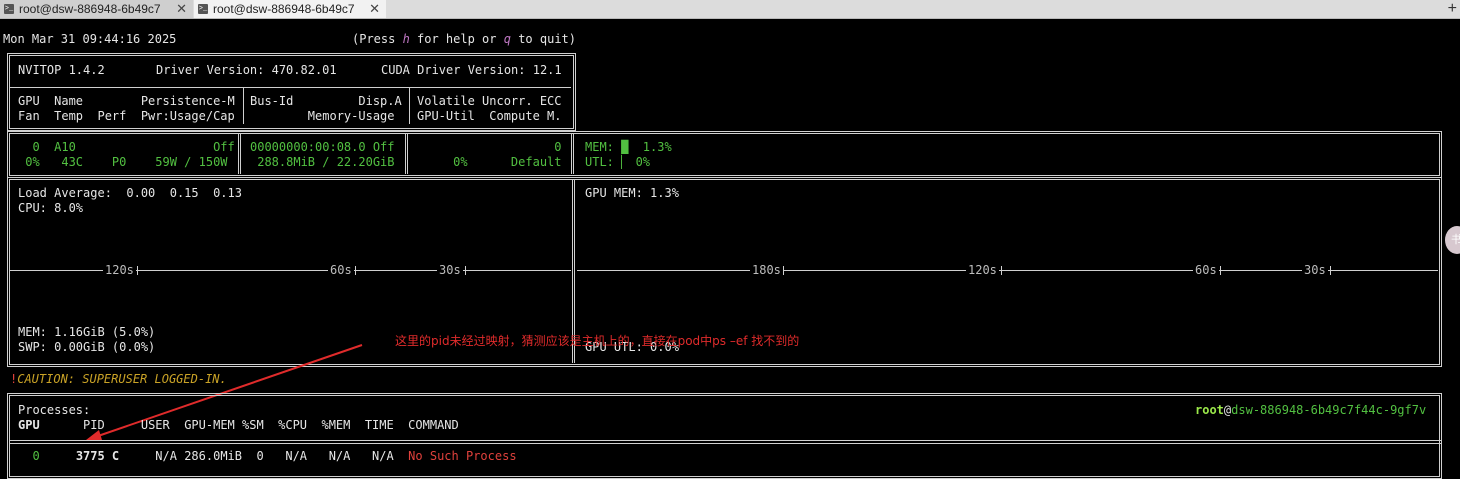 This screenshot has width=1460, height=479. Describe the element at coordinates (1209, 410) in the screenshot. I see `user-name: root` at that location.